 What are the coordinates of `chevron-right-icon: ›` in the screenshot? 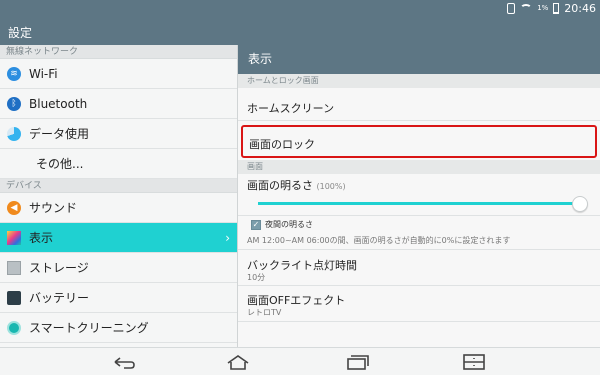 It's located at (227, 238).